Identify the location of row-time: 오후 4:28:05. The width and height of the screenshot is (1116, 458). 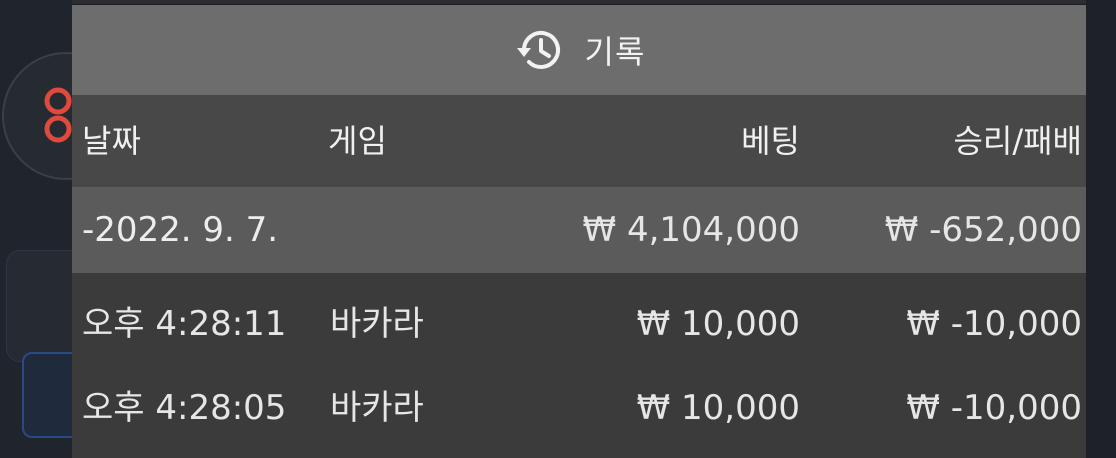
(184, 408).